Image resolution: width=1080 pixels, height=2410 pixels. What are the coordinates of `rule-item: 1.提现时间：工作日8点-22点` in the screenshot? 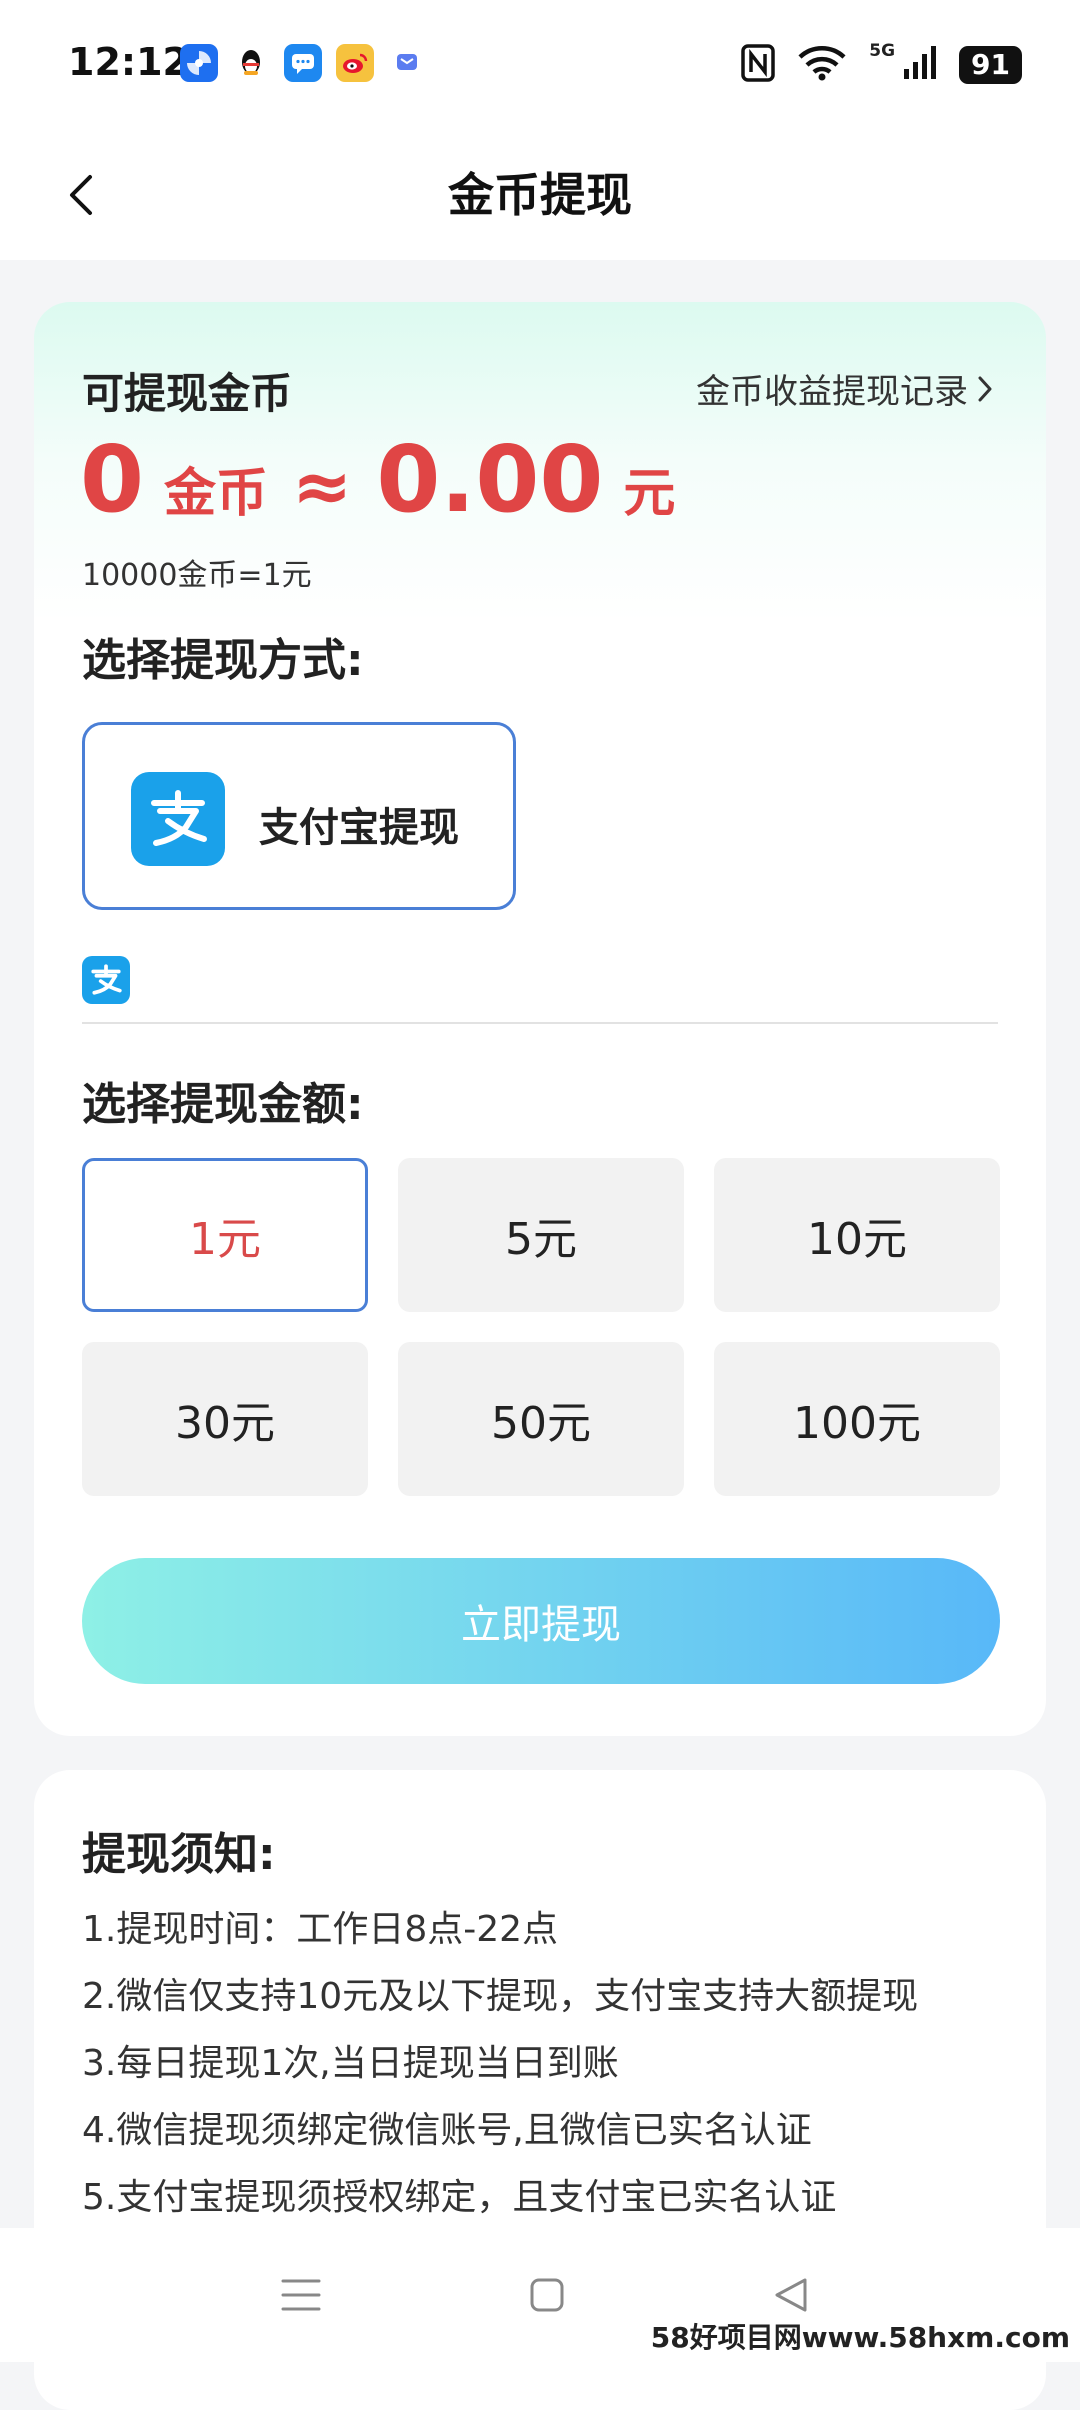 It's located at (320, 1929).